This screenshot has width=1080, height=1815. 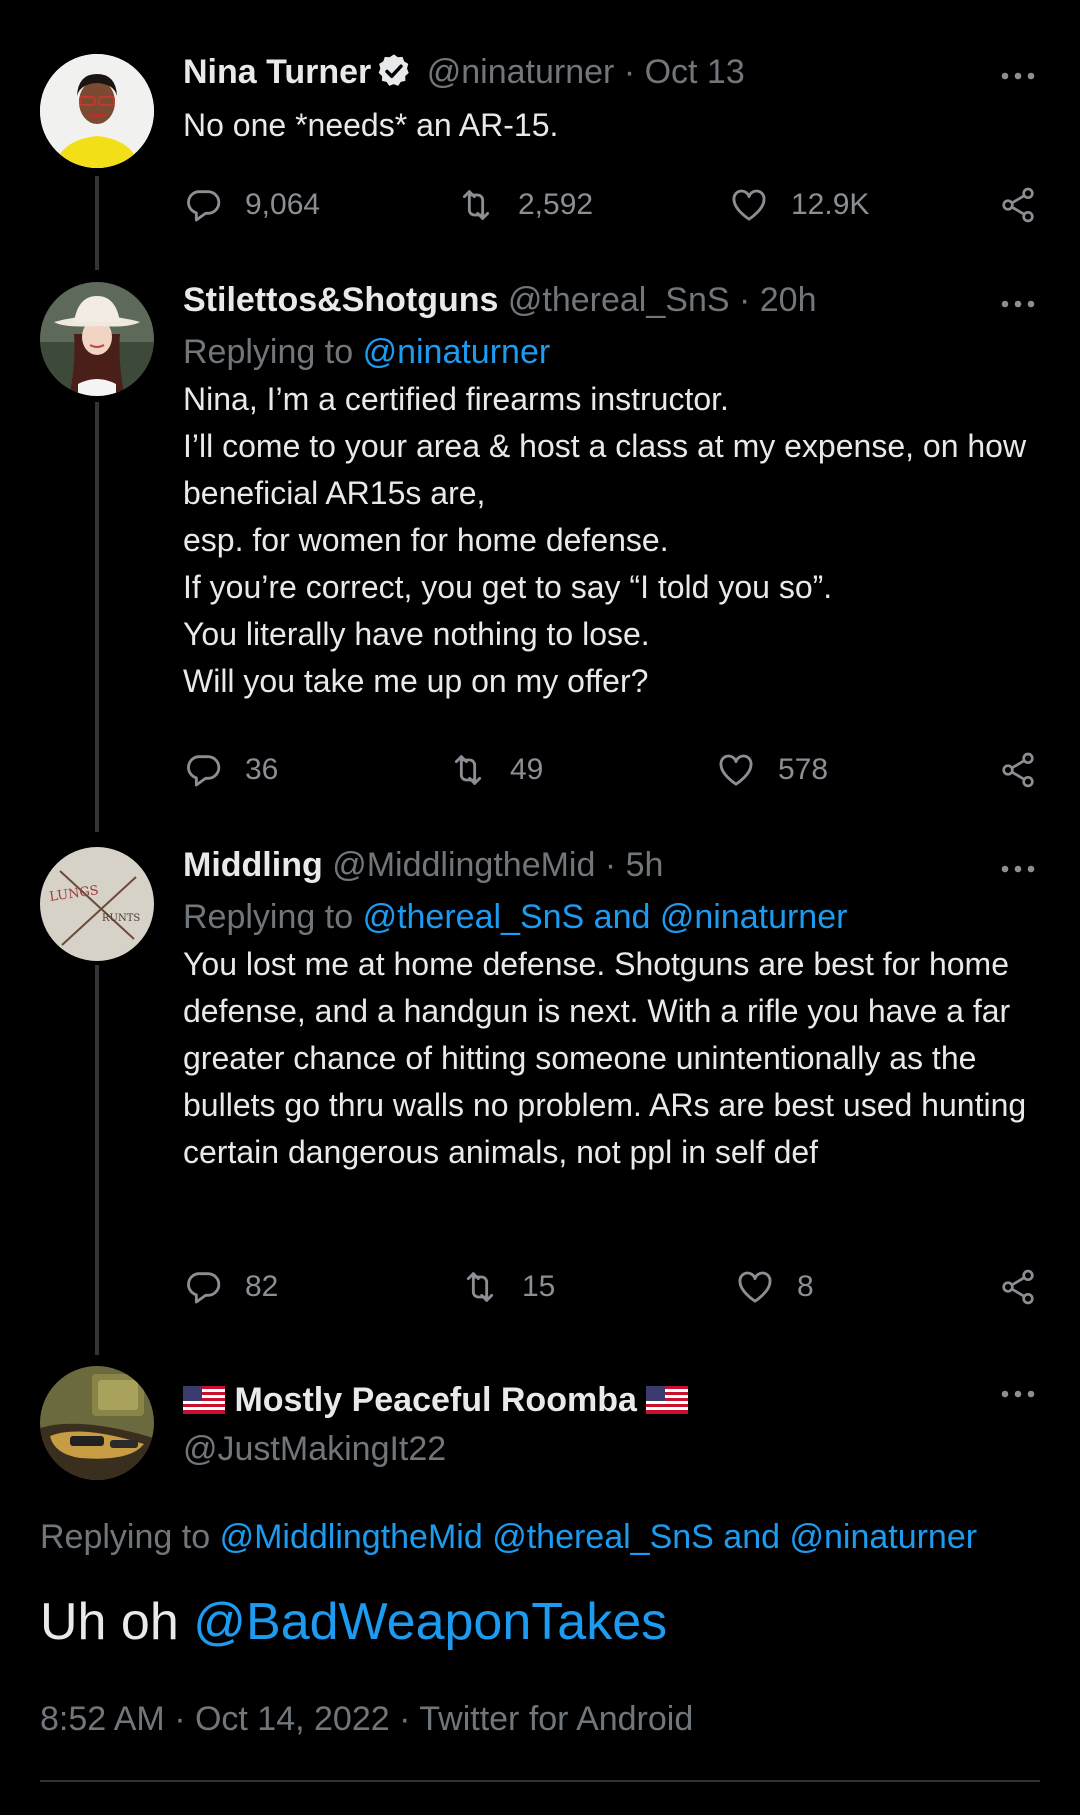 What do you see at coordinates (507, 1287) in the screenshot?
I see `retweet-button: 15` at bounding box center [507, 1287].